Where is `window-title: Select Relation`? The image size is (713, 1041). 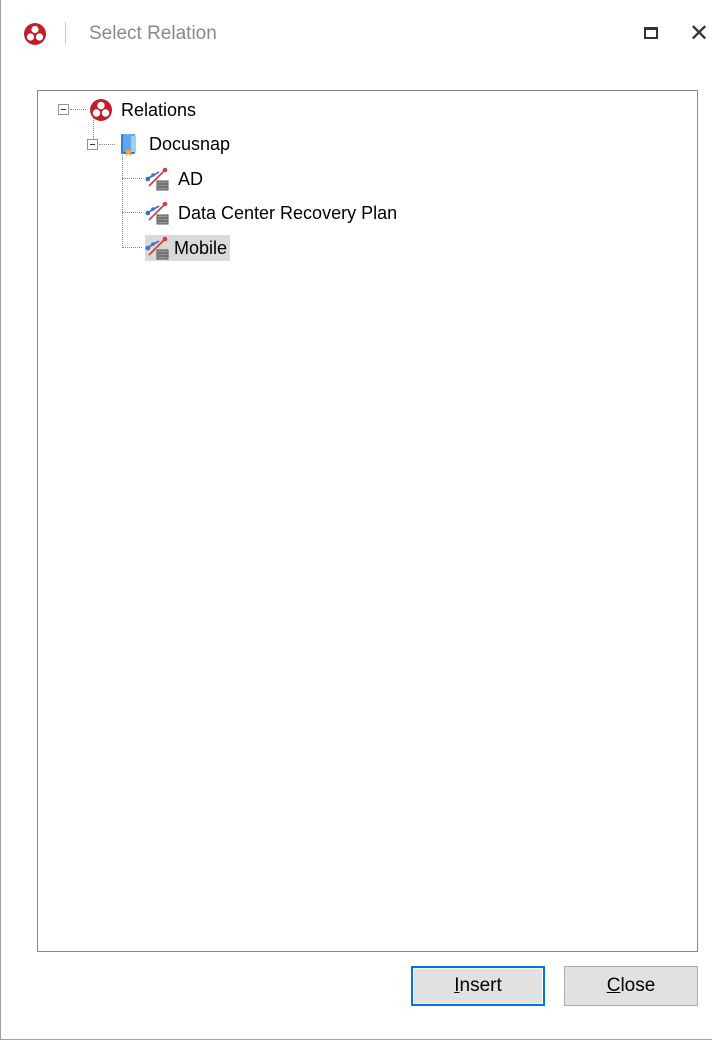 window-title: Select Relation is located at coordinates (153, 33).